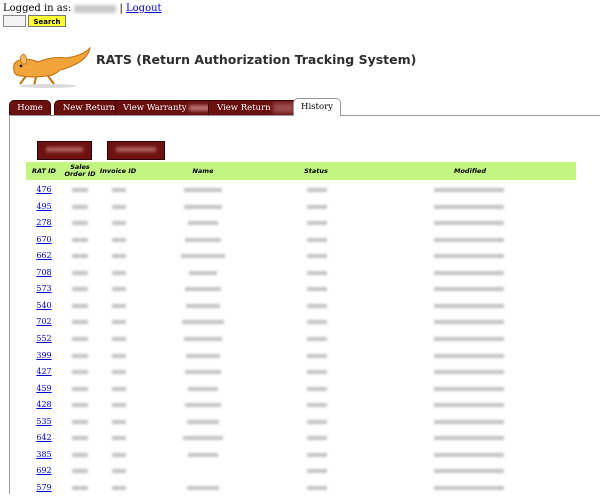 This screenshot has width=600, height=496. I want to click on rat-id-link: 708, so click(44, 272).